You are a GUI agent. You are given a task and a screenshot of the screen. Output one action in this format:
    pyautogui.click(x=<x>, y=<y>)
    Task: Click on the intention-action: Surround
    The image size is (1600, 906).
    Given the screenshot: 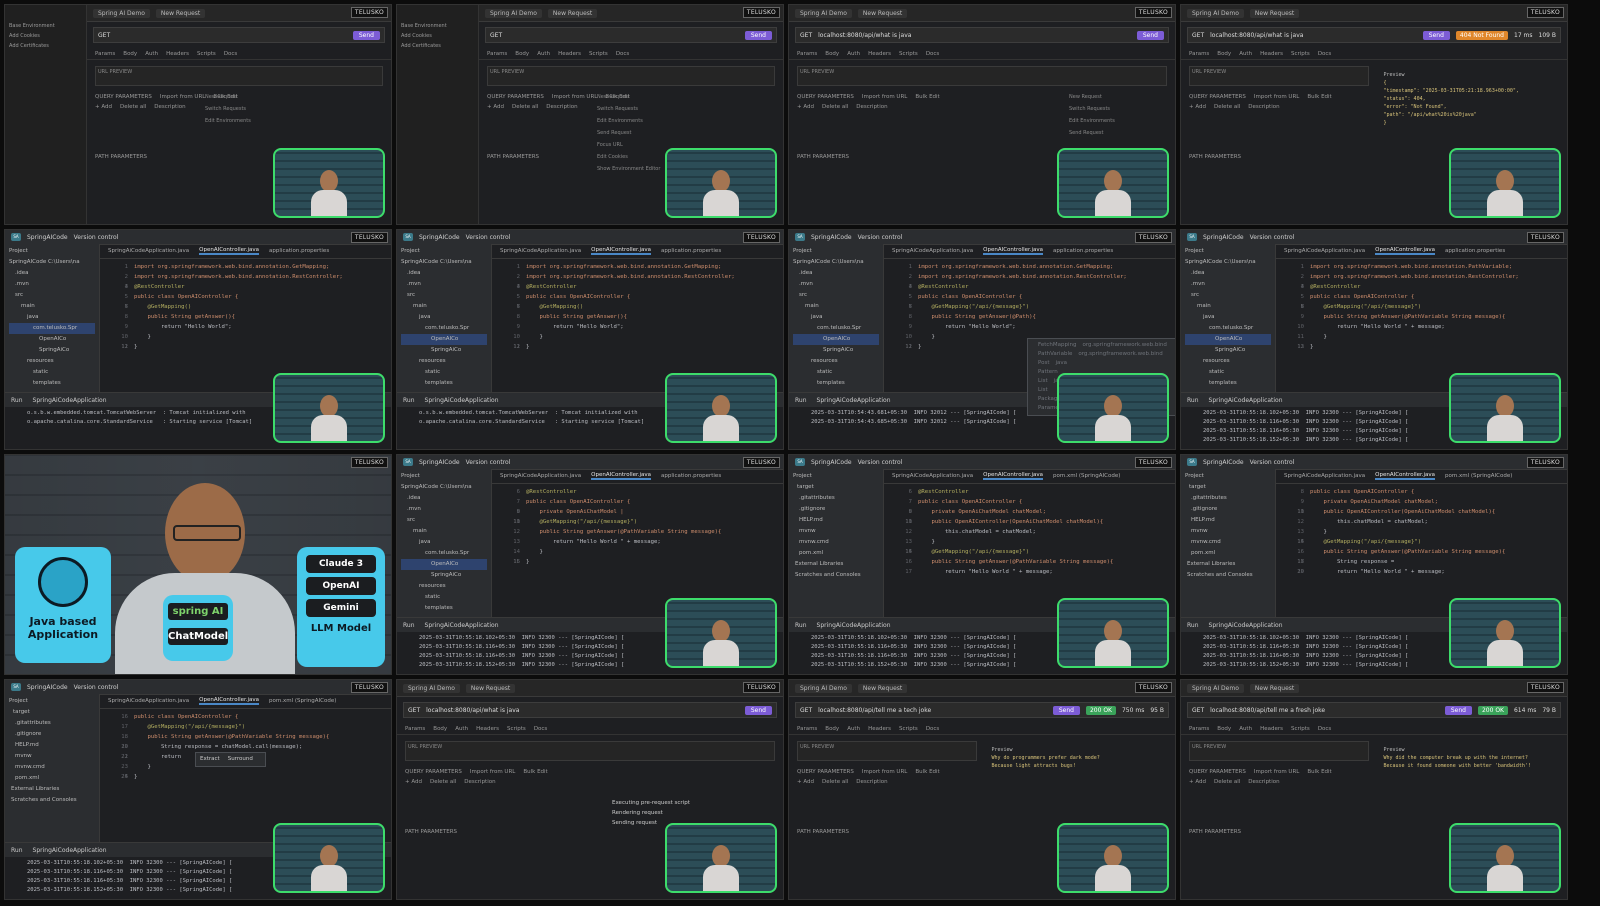 What is the action you would take?
    pyautogui.click(x=240, y=759)
    